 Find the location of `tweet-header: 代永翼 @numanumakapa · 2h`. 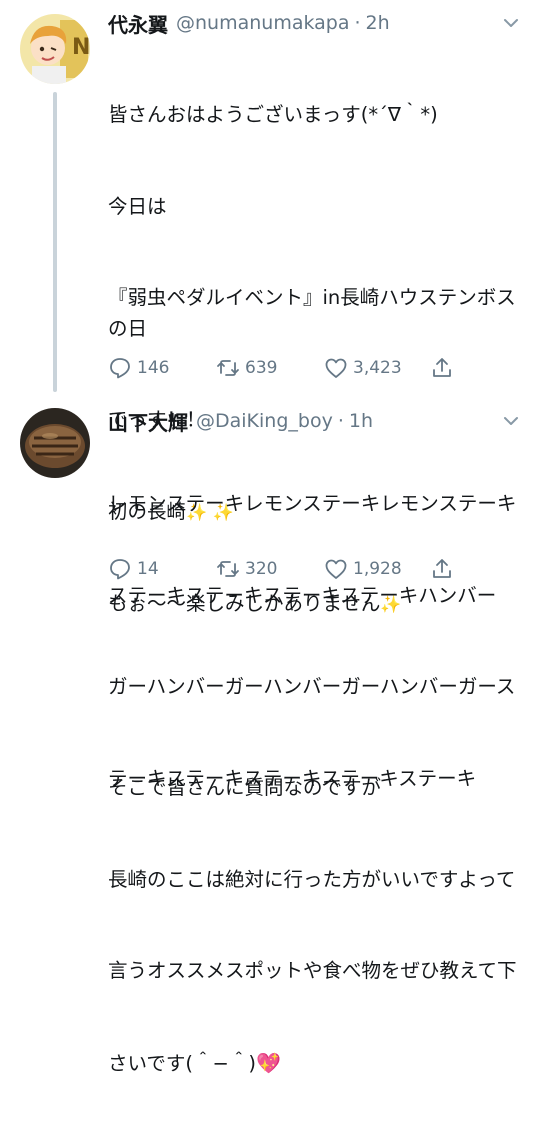

tweet-header: 代永翼 @numanumakapa · 2h is located at coordinates (249, 23).